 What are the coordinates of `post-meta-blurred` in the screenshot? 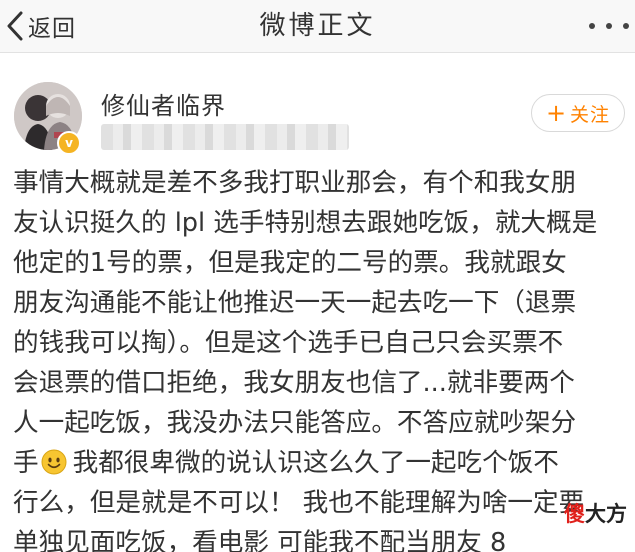 It's located at (225, 137).